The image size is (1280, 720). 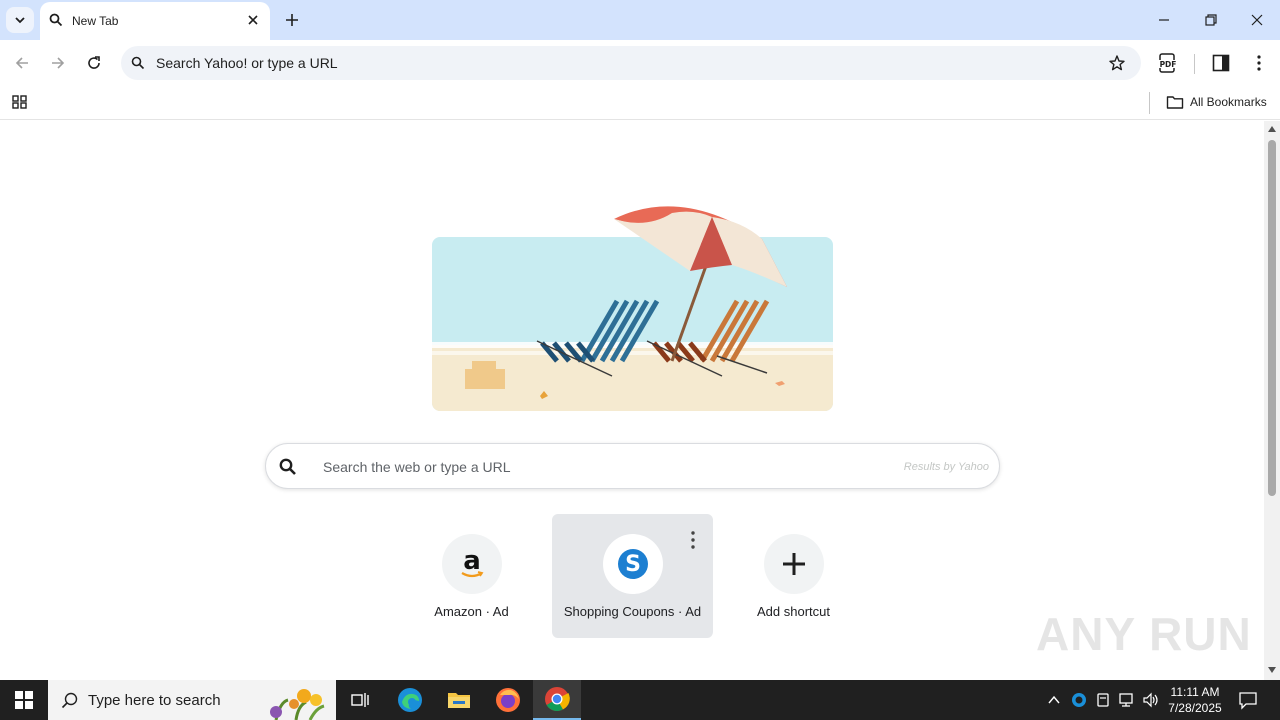 I want to click on minimize-icon, so click(x=1164, y=20).